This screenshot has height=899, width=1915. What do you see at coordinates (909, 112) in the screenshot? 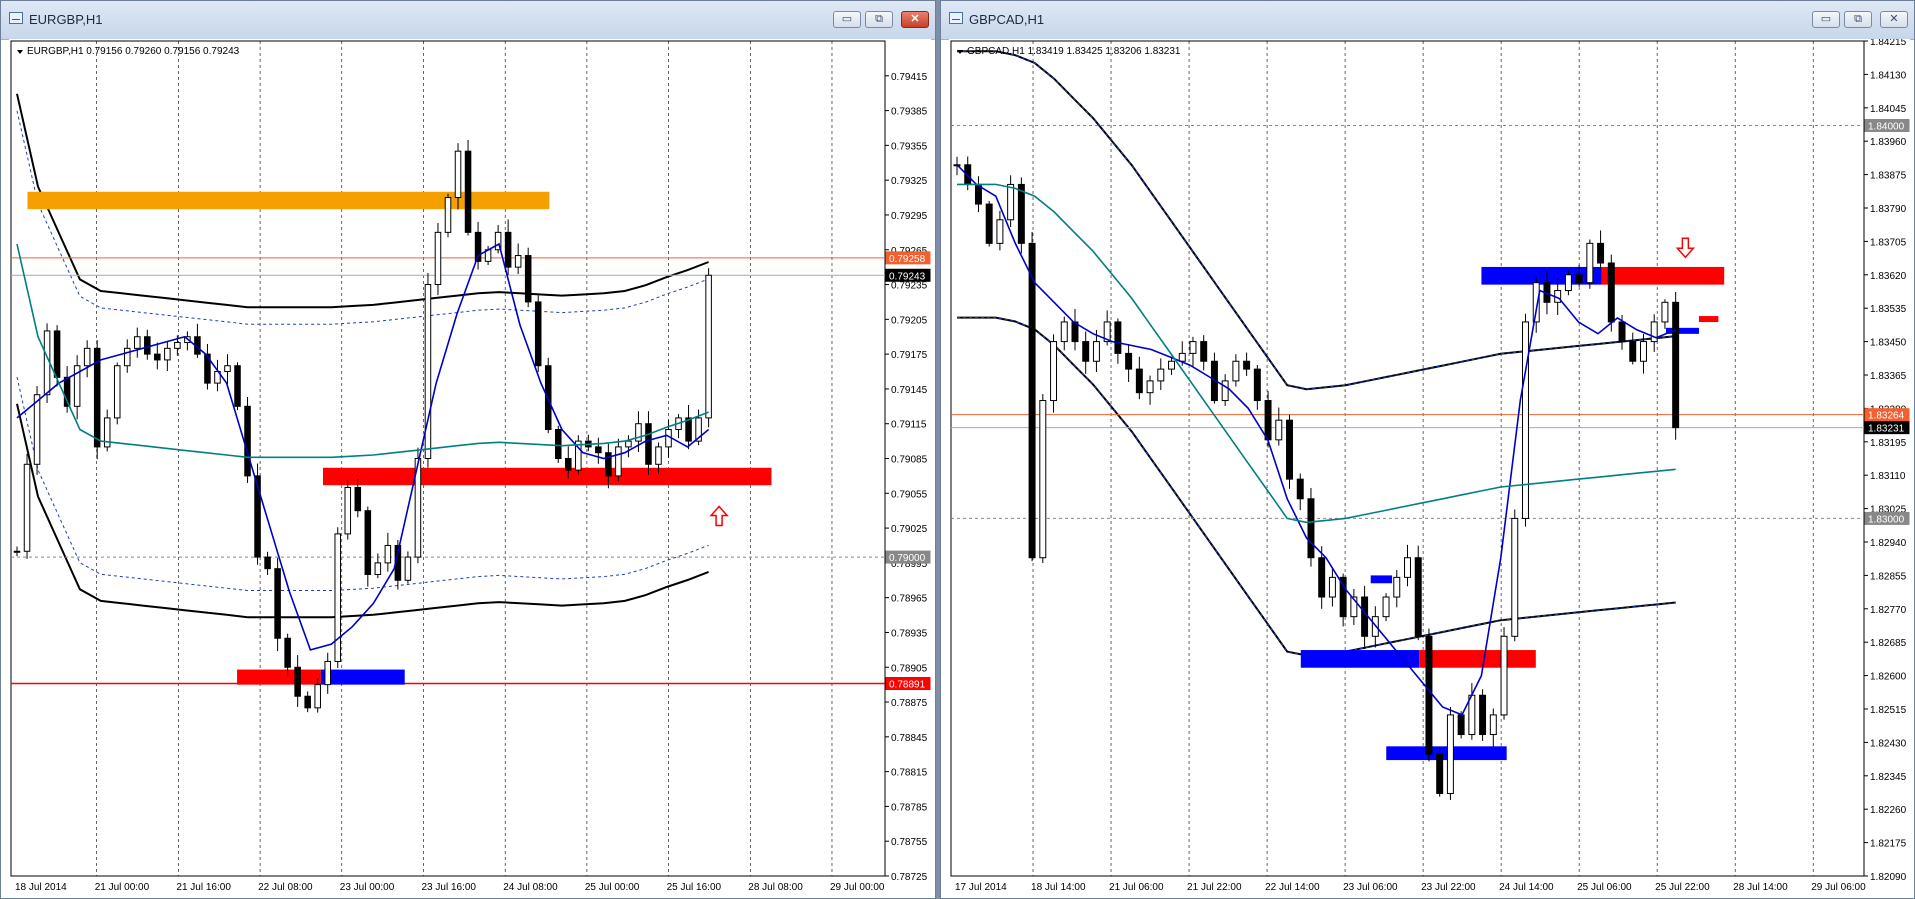
I see `y-tick-label: 0.79385` at bounding box center [909, 112].